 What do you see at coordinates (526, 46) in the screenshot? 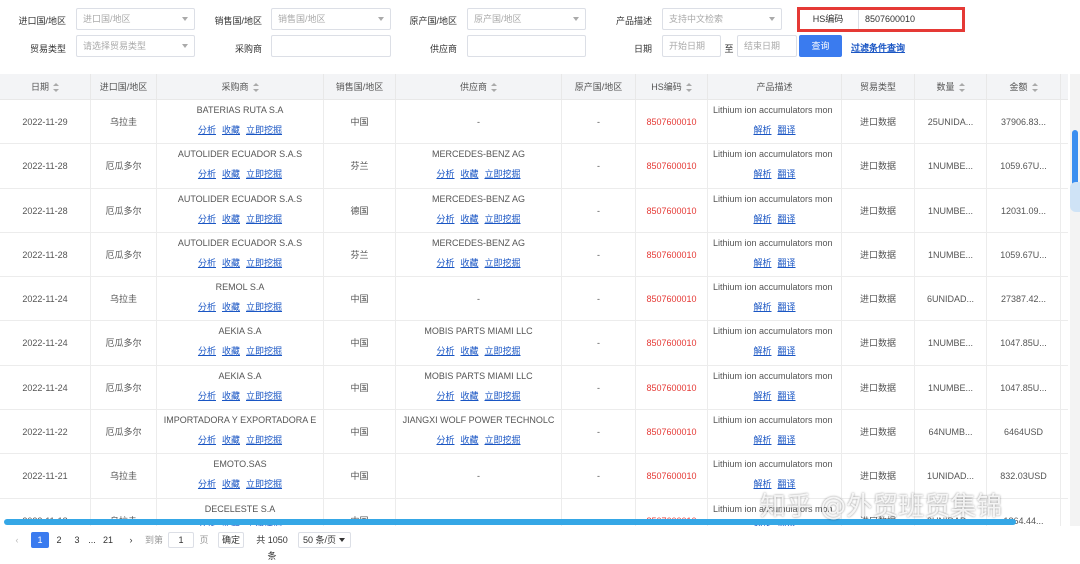
I see `supplier-input` at bounding box center [526, 46].